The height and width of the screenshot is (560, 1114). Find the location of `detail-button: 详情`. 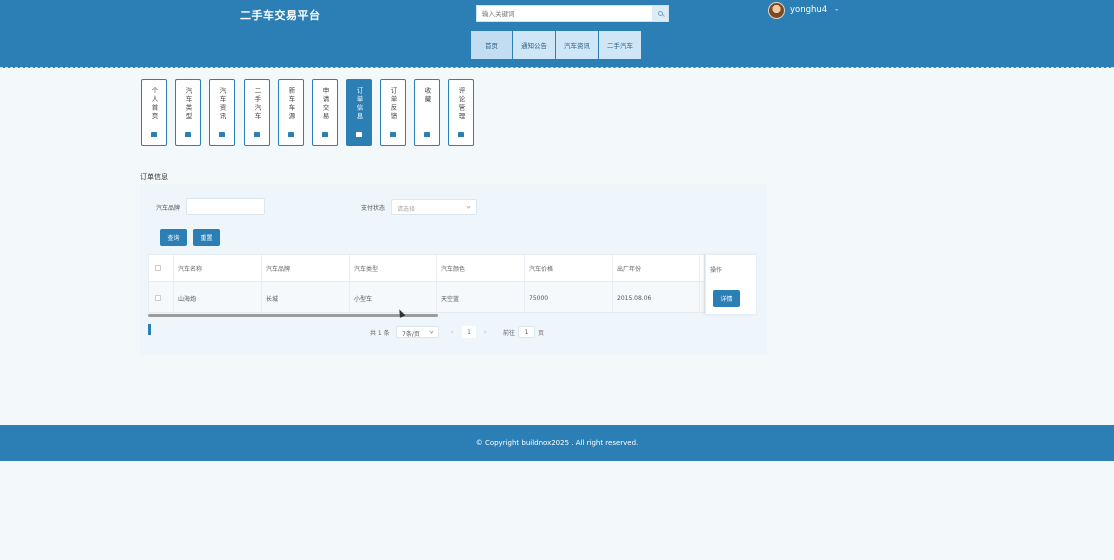

detail-button: 详情 is located at coordinates (726, 298).